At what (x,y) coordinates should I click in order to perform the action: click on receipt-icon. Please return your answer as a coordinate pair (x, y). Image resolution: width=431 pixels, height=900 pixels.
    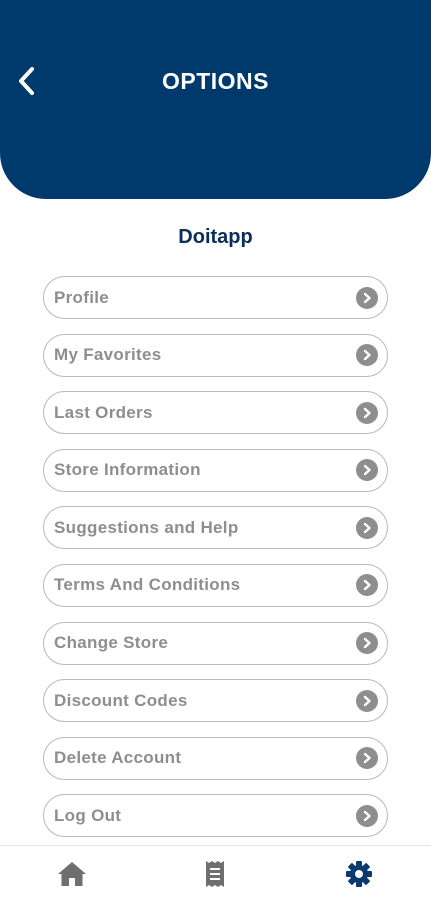
    Looking at the image, I should click on (215, 873).